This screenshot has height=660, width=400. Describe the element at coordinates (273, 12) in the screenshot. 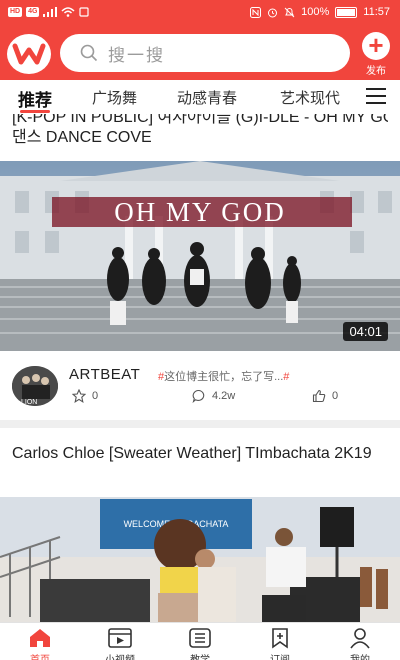

I see `alarm-icon` at that location.